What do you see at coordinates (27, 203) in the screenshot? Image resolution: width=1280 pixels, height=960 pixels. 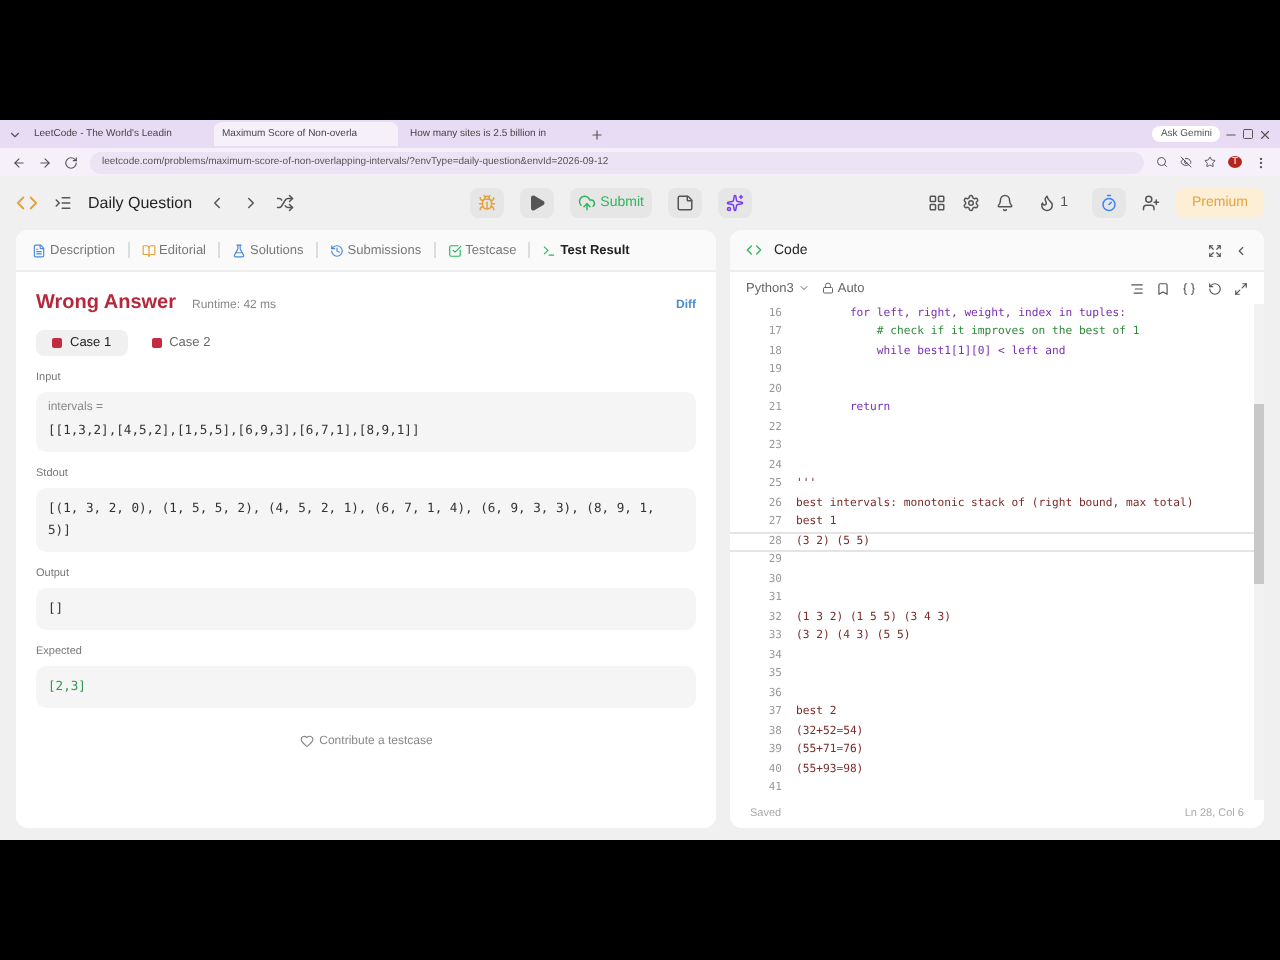 I see `logo-icon` at bounding box center [27, 203].